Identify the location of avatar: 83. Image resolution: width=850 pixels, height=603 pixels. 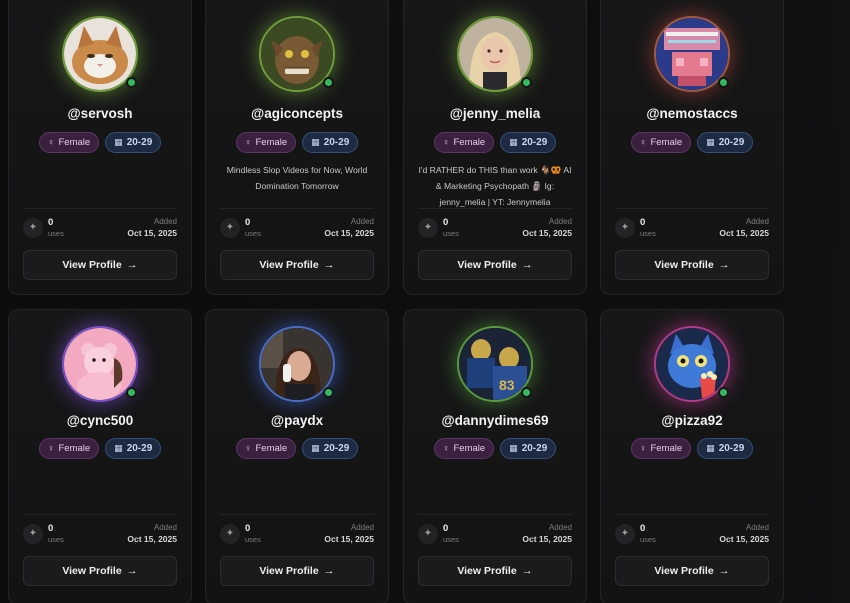
(495, 364).